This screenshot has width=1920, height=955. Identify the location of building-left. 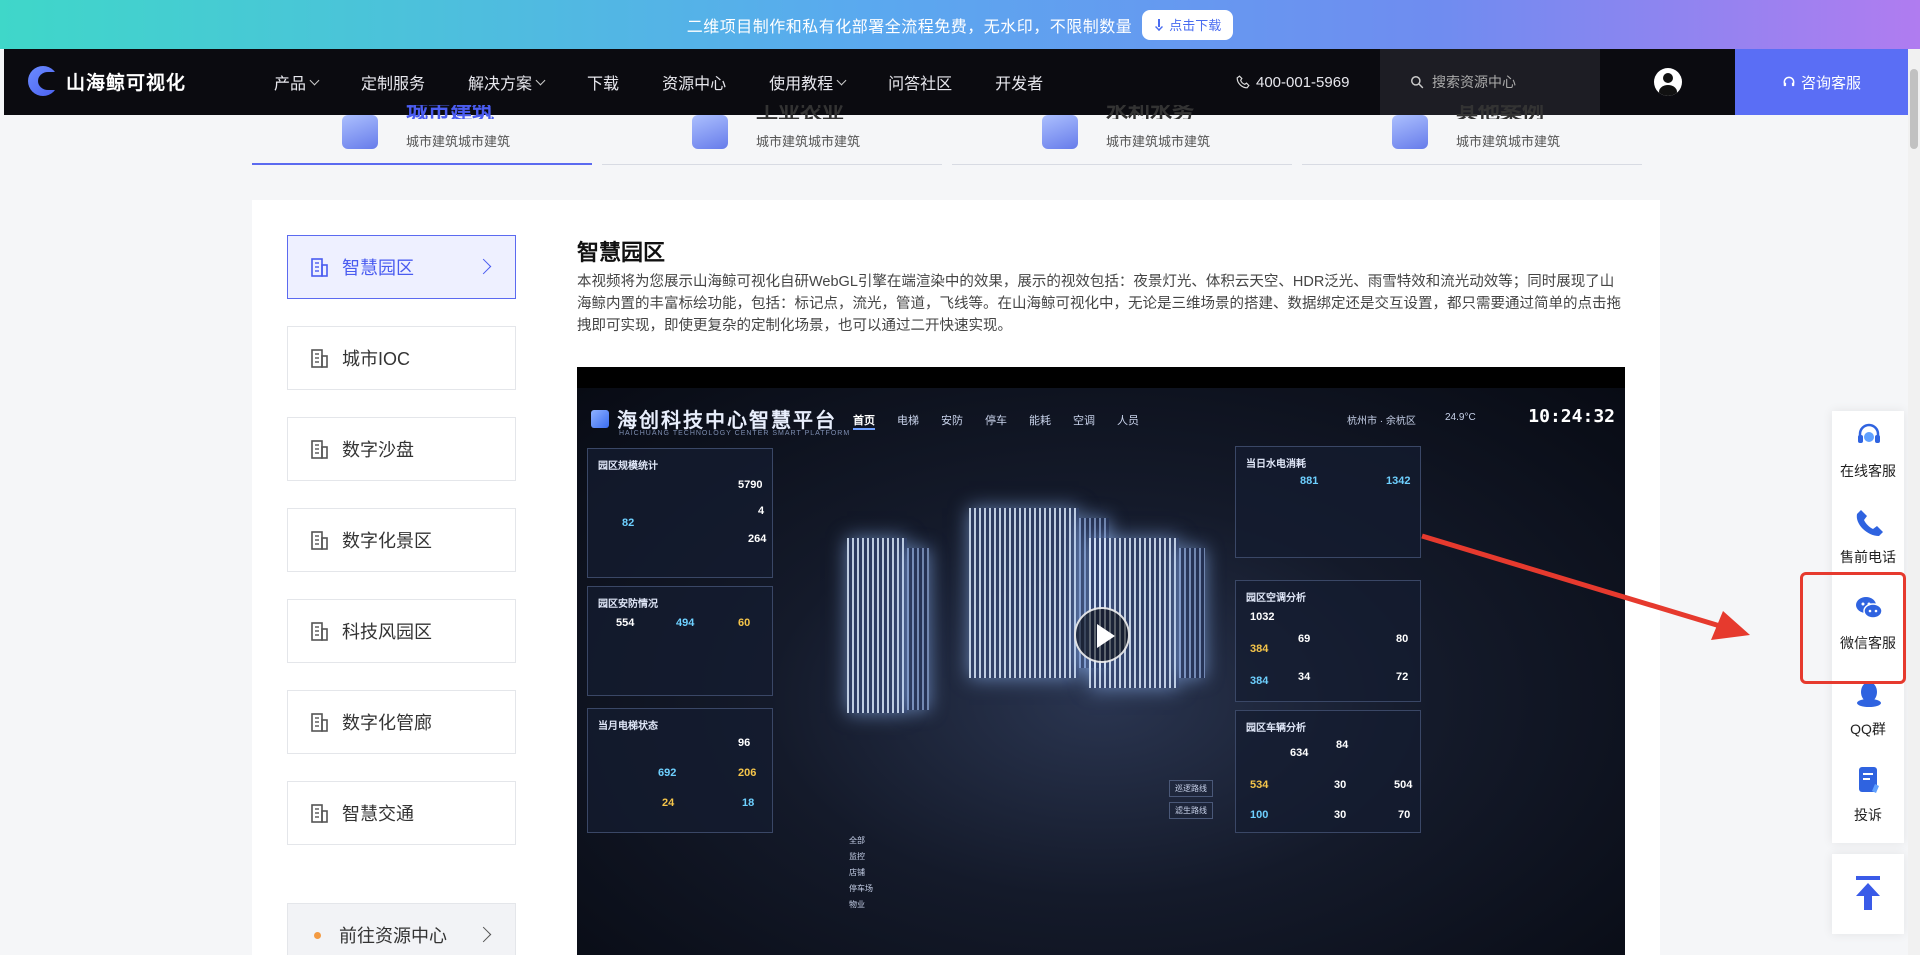
(877, 625).